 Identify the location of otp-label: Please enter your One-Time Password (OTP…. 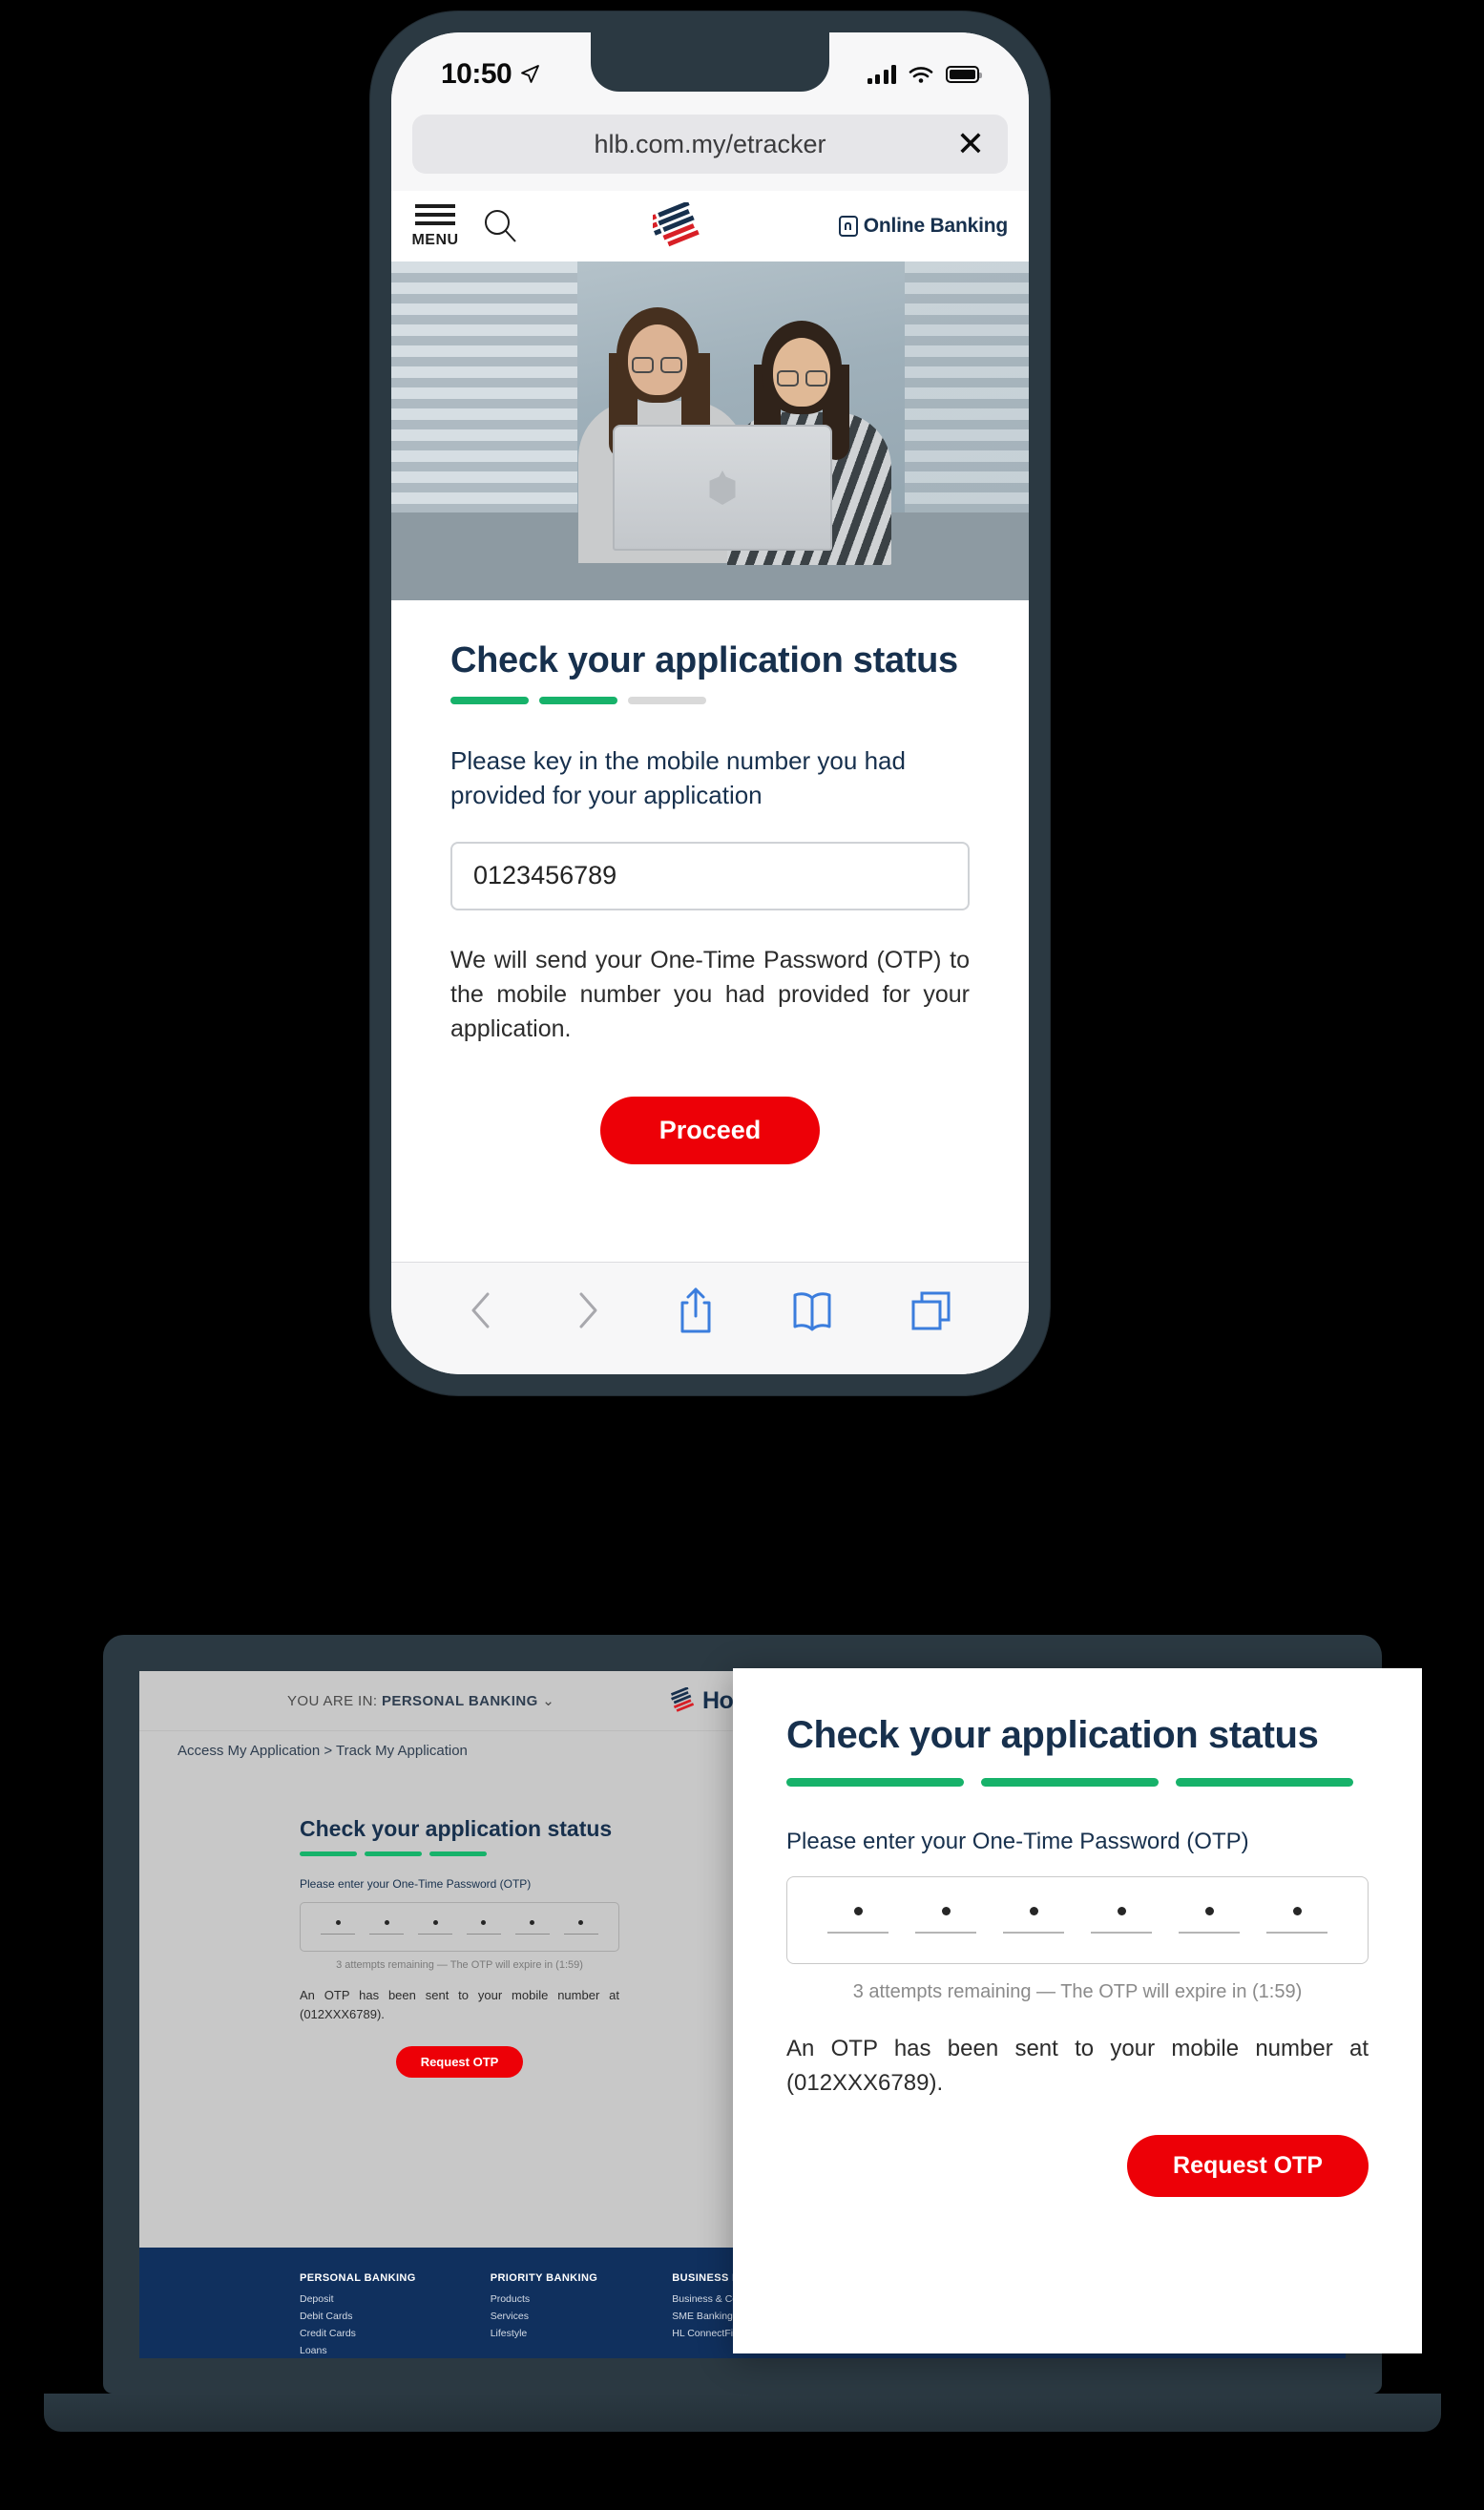
(416, 1884).